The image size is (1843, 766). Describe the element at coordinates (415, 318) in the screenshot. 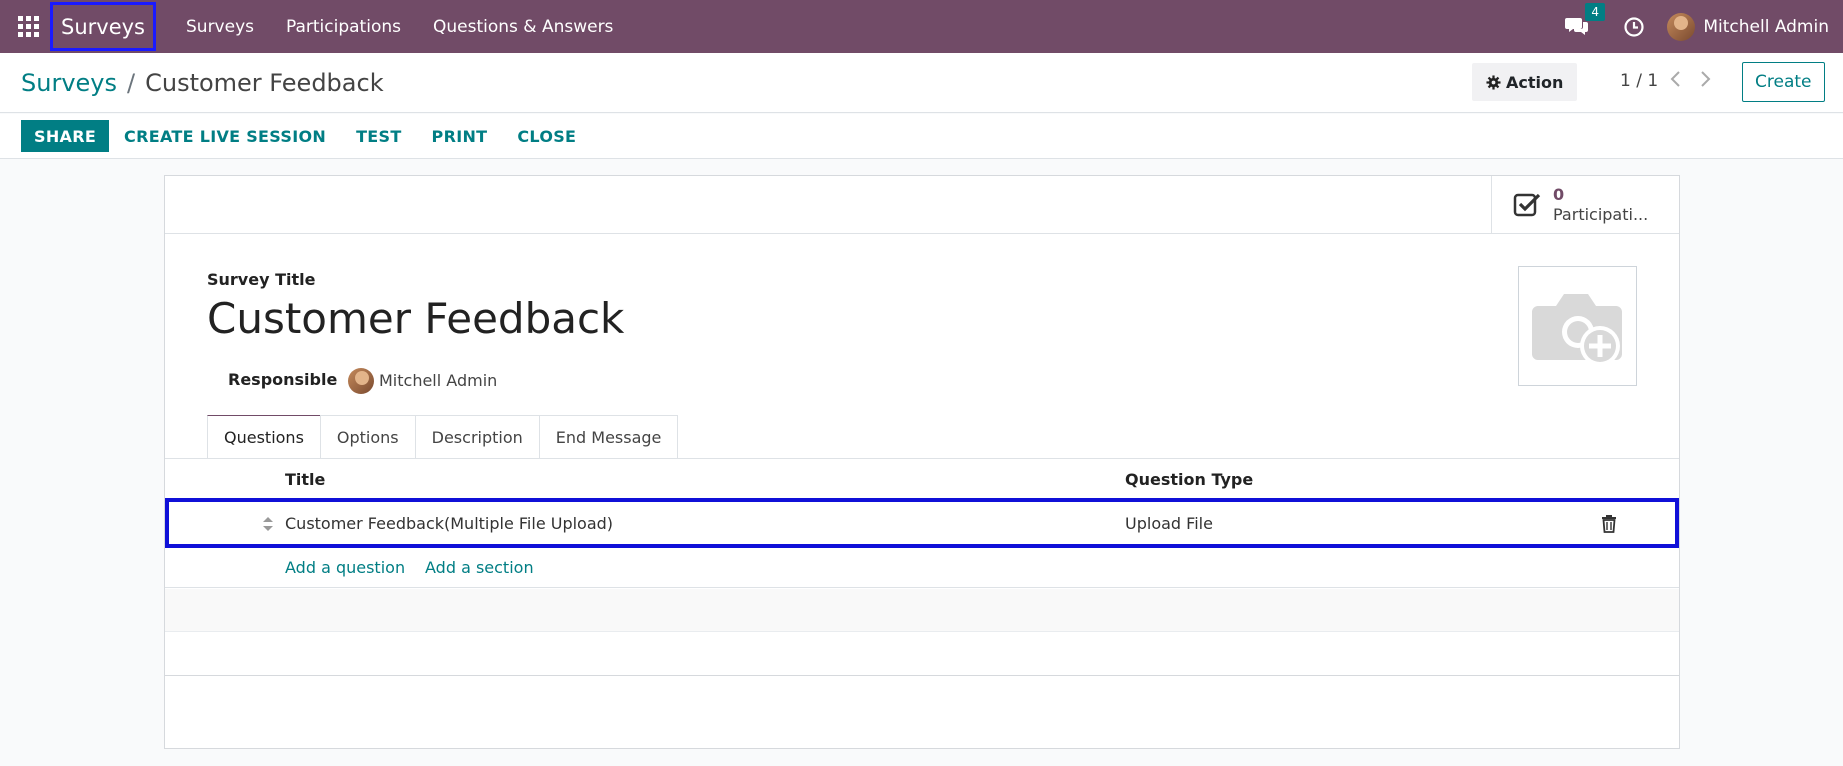

I see `survey-title-field: Customer Feedback` at that location.